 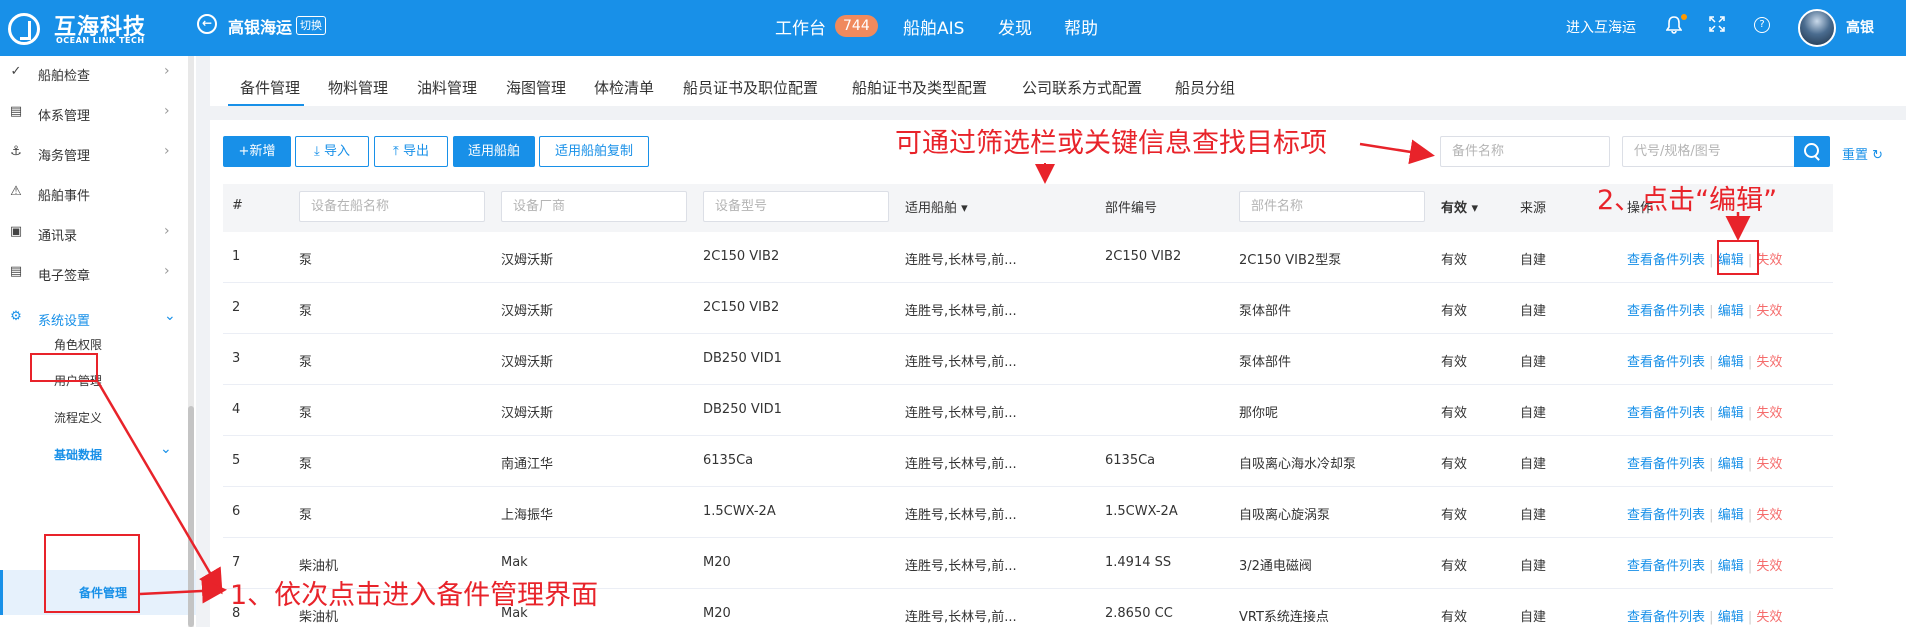 What do you see at coordinates (392, 206) in the screenshot?
I see `filter-device-name` at bounding box center [392, 206].